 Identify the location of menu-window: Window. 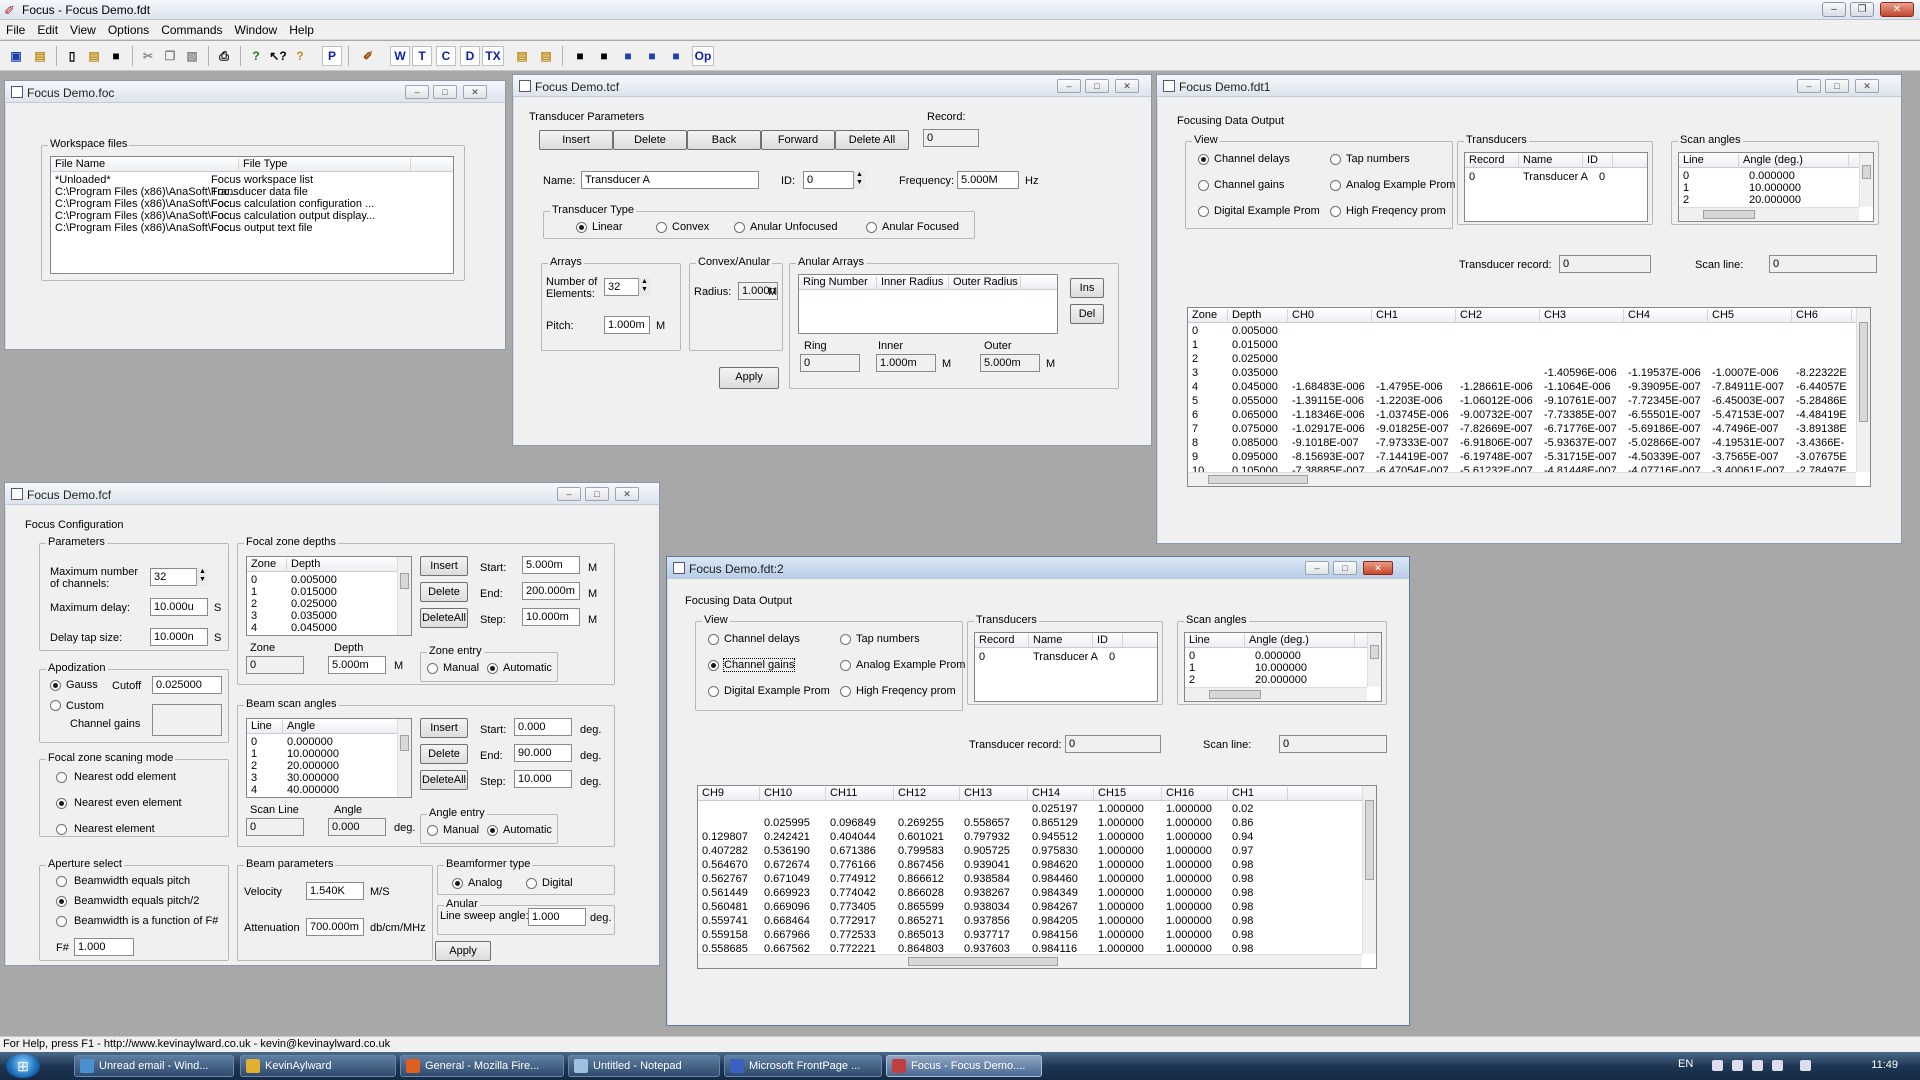
(256, 30).